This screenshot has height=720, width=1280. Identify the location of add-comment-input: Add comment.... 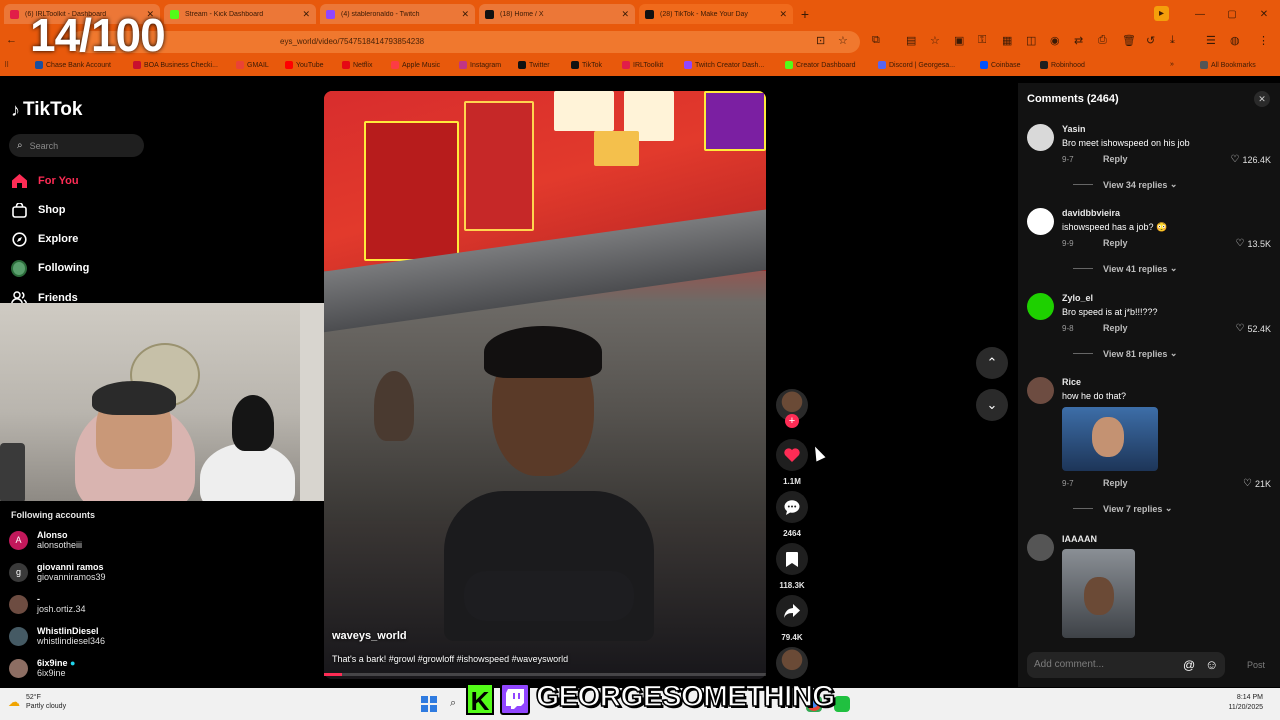
(1126, 665).